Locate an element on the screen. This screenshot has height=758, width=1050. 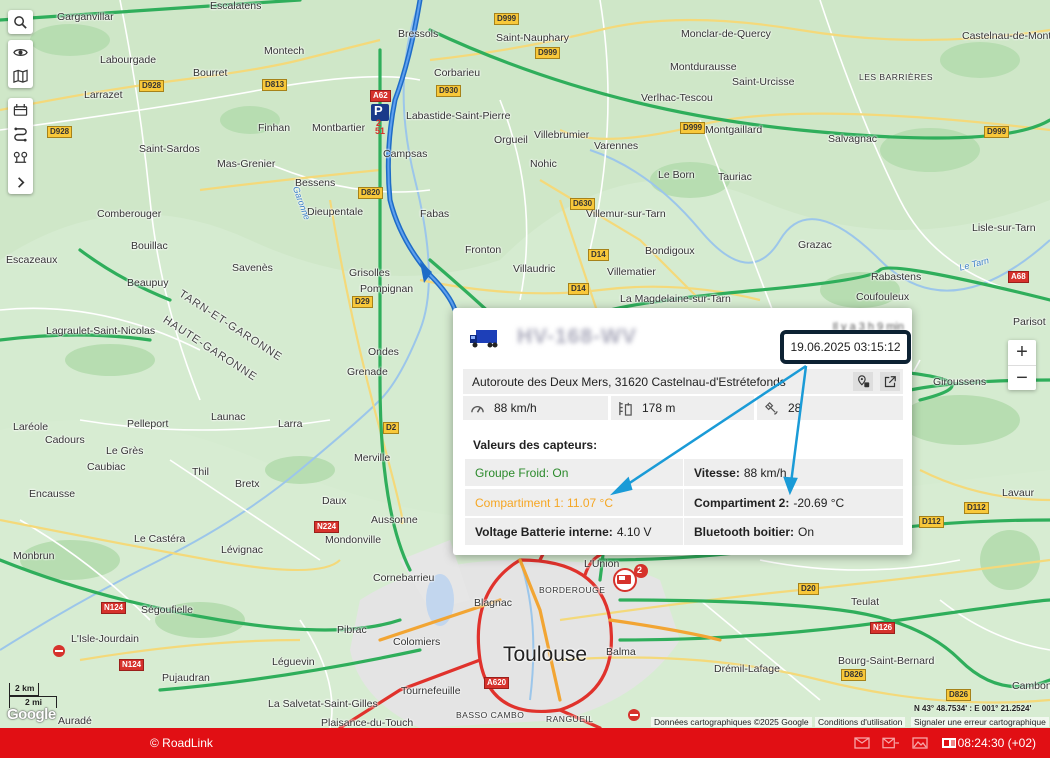
place-label: Bondigoux is located at coordinates (670, 251).